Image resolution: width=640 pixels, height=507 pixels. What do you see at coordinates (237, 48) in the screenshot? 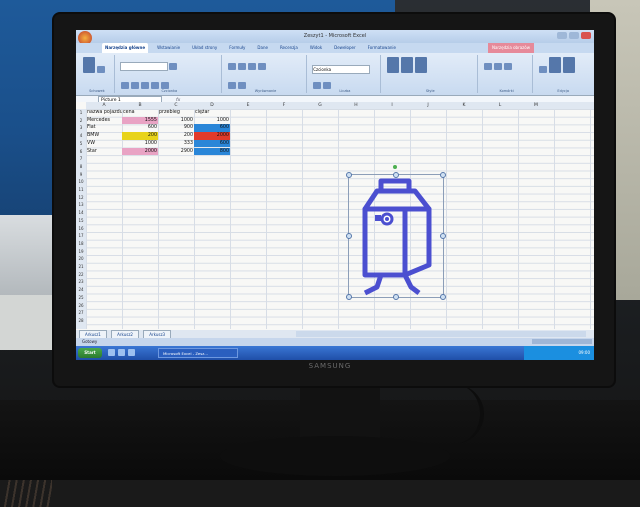
I see `tab-formulas: Formuły` at bounding box center [237, 48].